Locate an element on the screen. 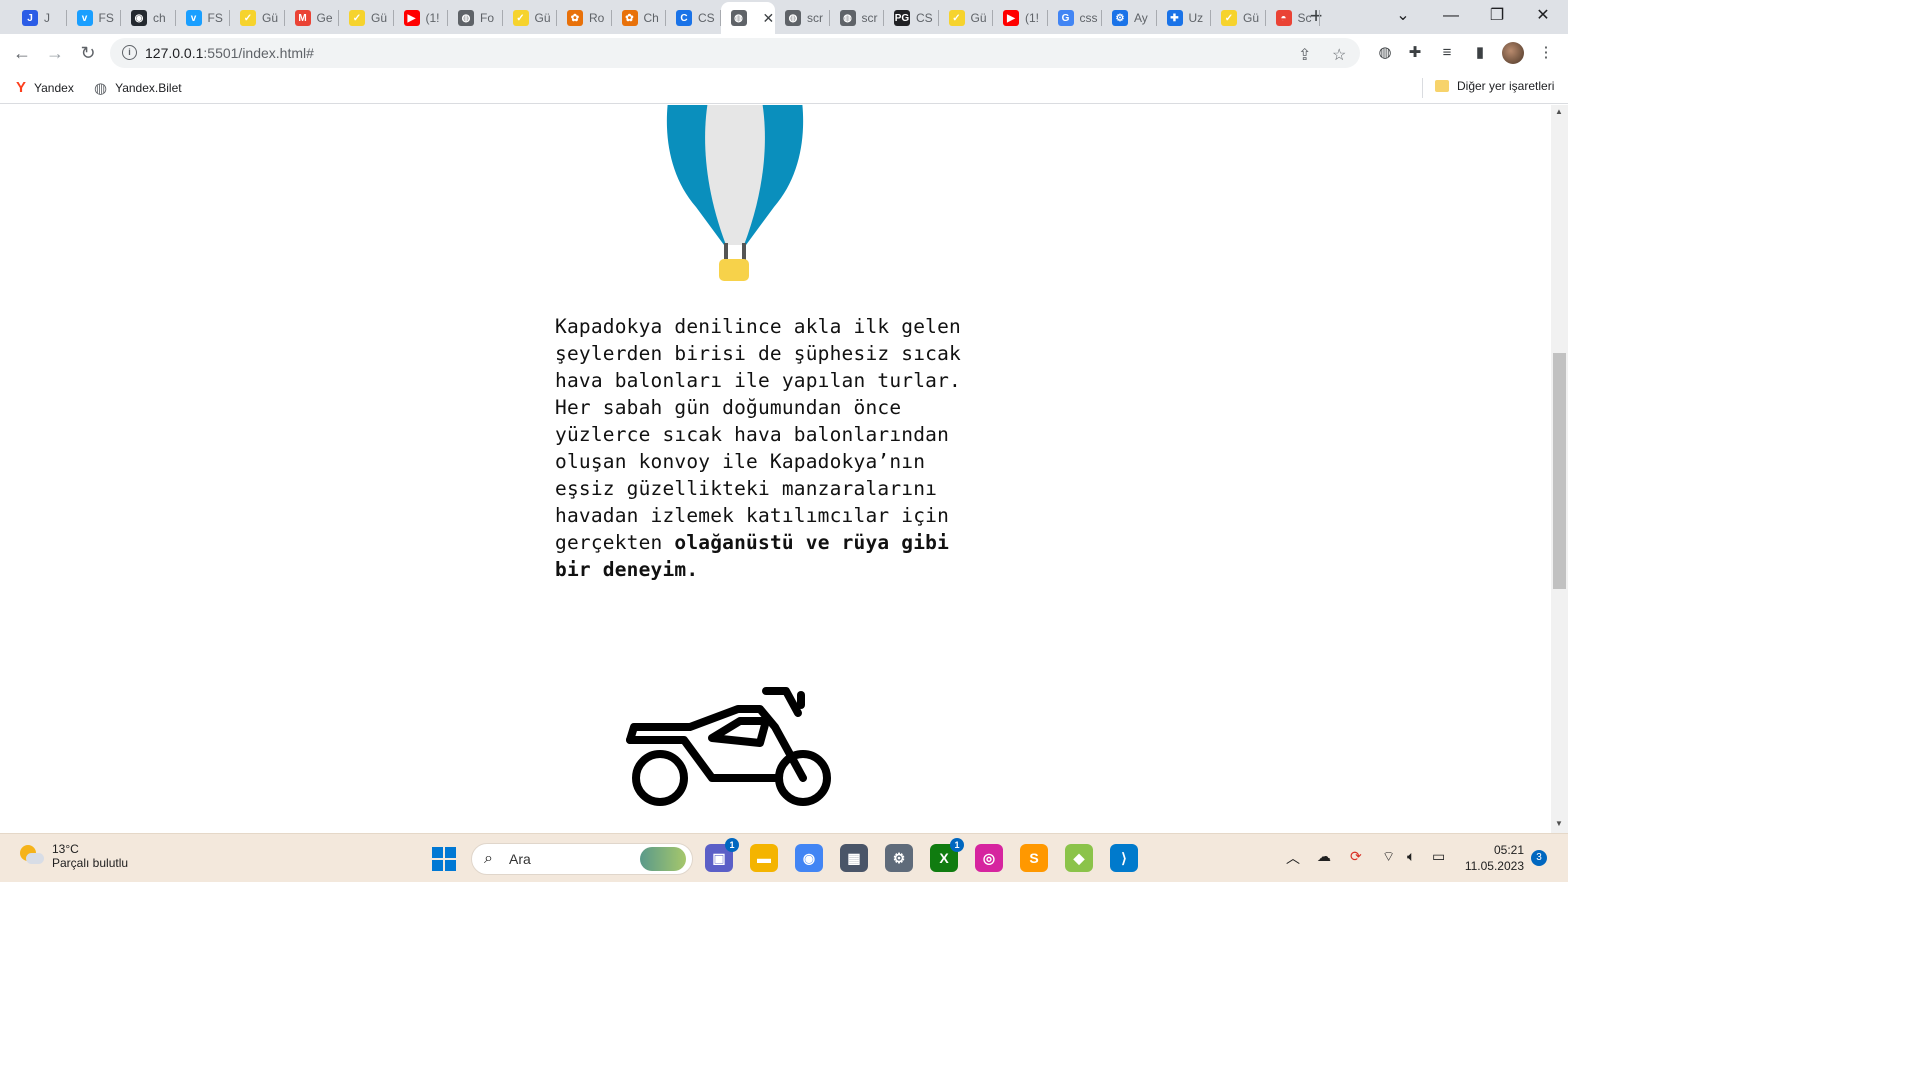 The width and height of the screenshot is (1920, 1080). extensions-puzzle-icon: ✚ is located at coordinates (1415, 53).